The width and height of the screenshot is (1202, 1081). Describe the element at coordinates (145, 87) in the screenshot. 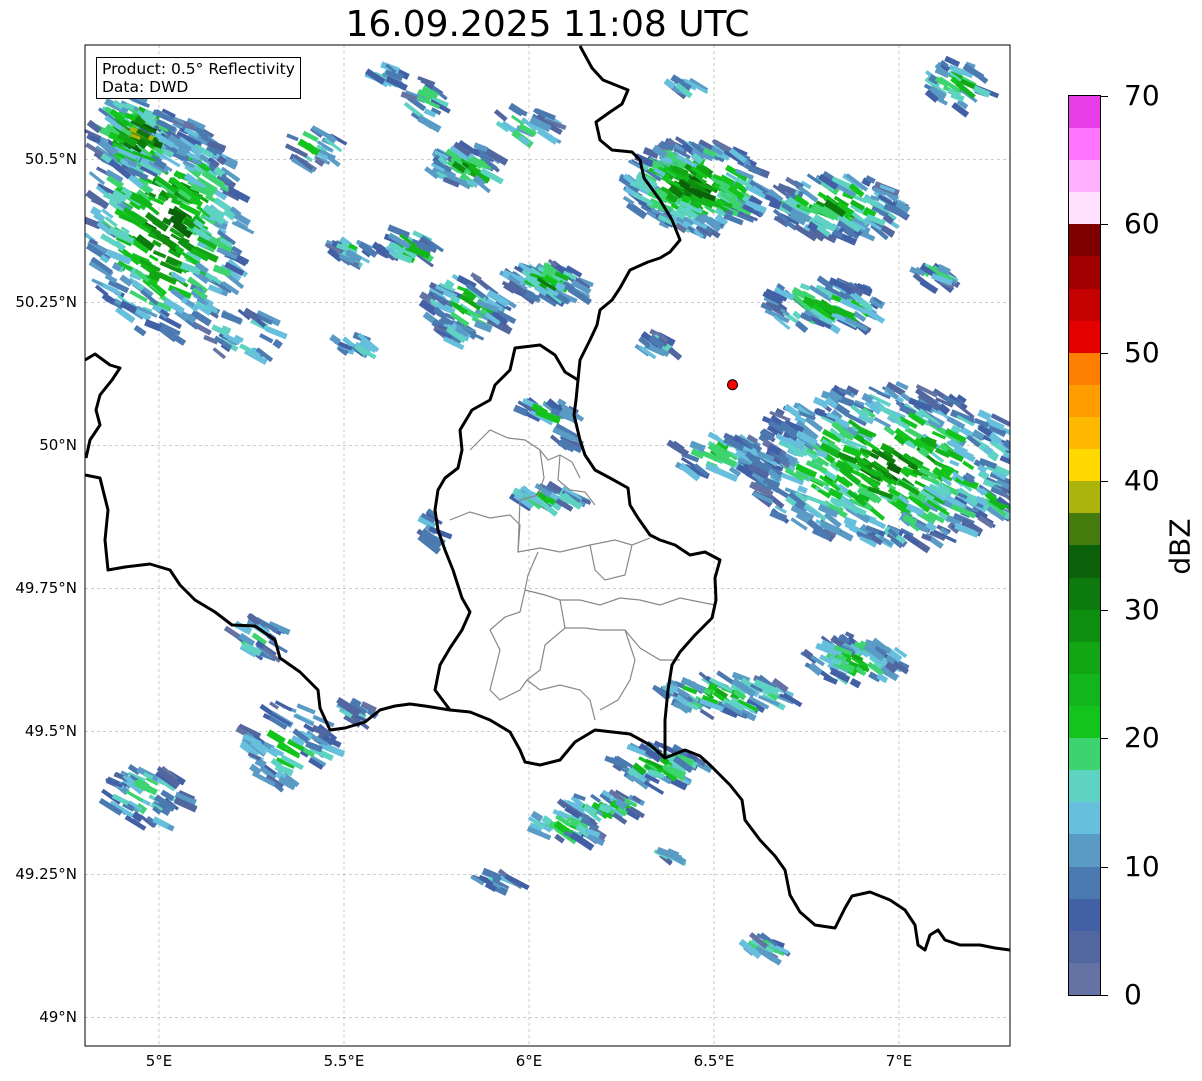

I see `info-source: Data: DWD` at that location.